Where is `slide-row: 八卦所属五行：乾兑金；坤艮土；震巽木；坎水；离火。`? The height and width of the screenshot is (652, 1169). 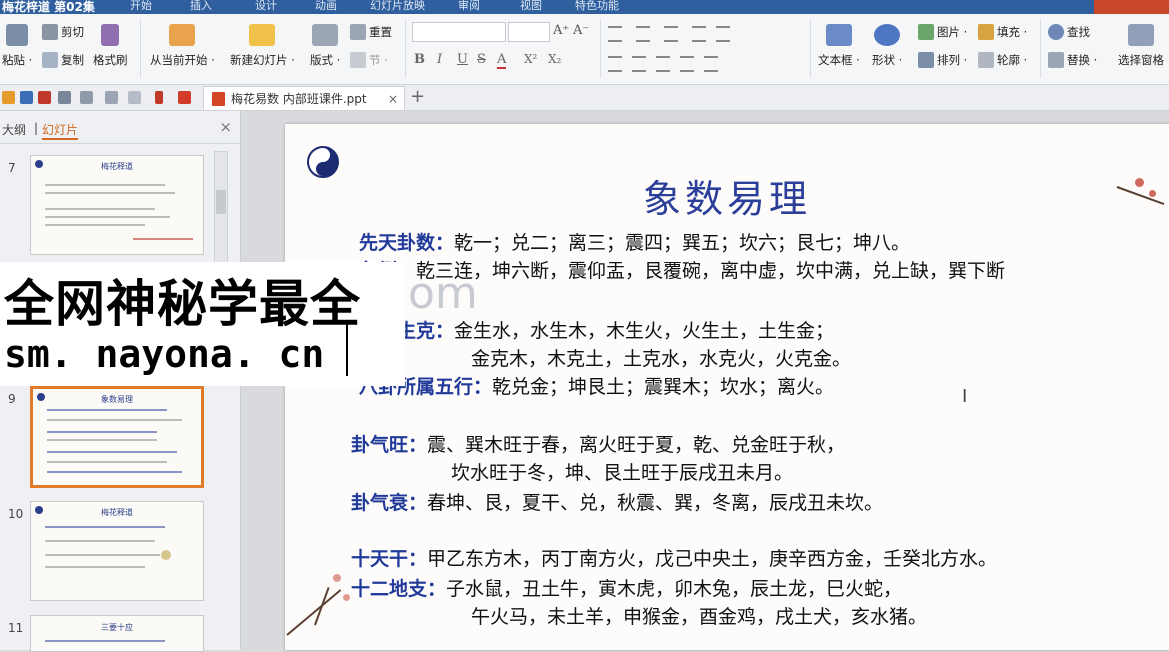 slide-row: 八卦所属五行：乾兑金；坤艮土；震巽木；坎水；离火。 is located at coordinates (597, 387).